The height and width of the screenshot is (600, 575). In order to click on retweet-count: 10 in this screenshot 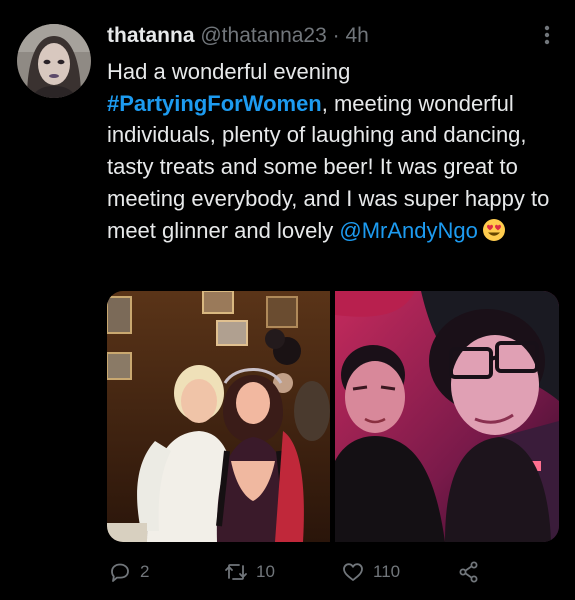, I will do `click(265, 571)`.